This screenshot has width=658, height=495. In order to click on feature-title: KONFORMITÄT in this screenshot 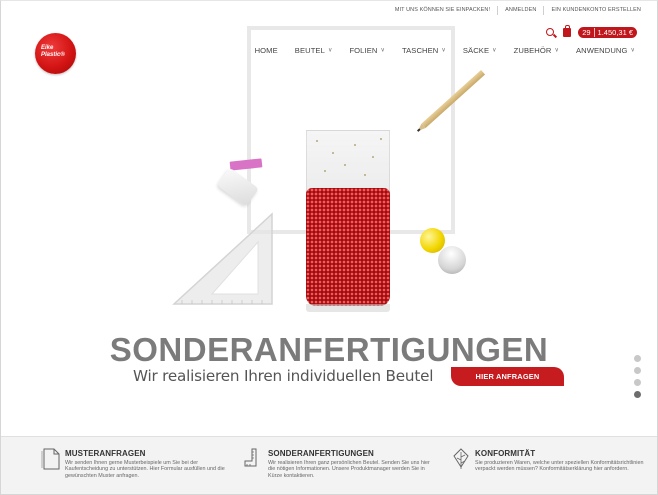, I will do `click(505, 453)`.